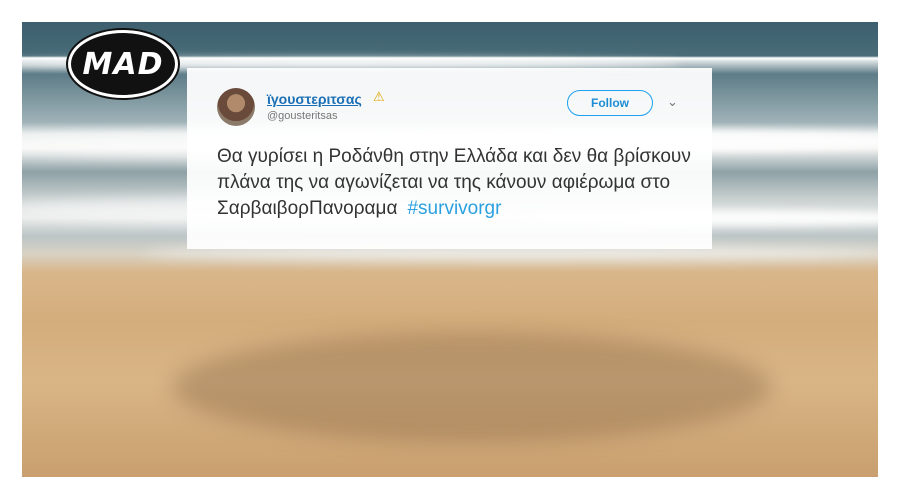 This screenshot has height=499, width=900. Describe the element at coordinates (236, 107) in the screenshot. I see `avatar` at that location.